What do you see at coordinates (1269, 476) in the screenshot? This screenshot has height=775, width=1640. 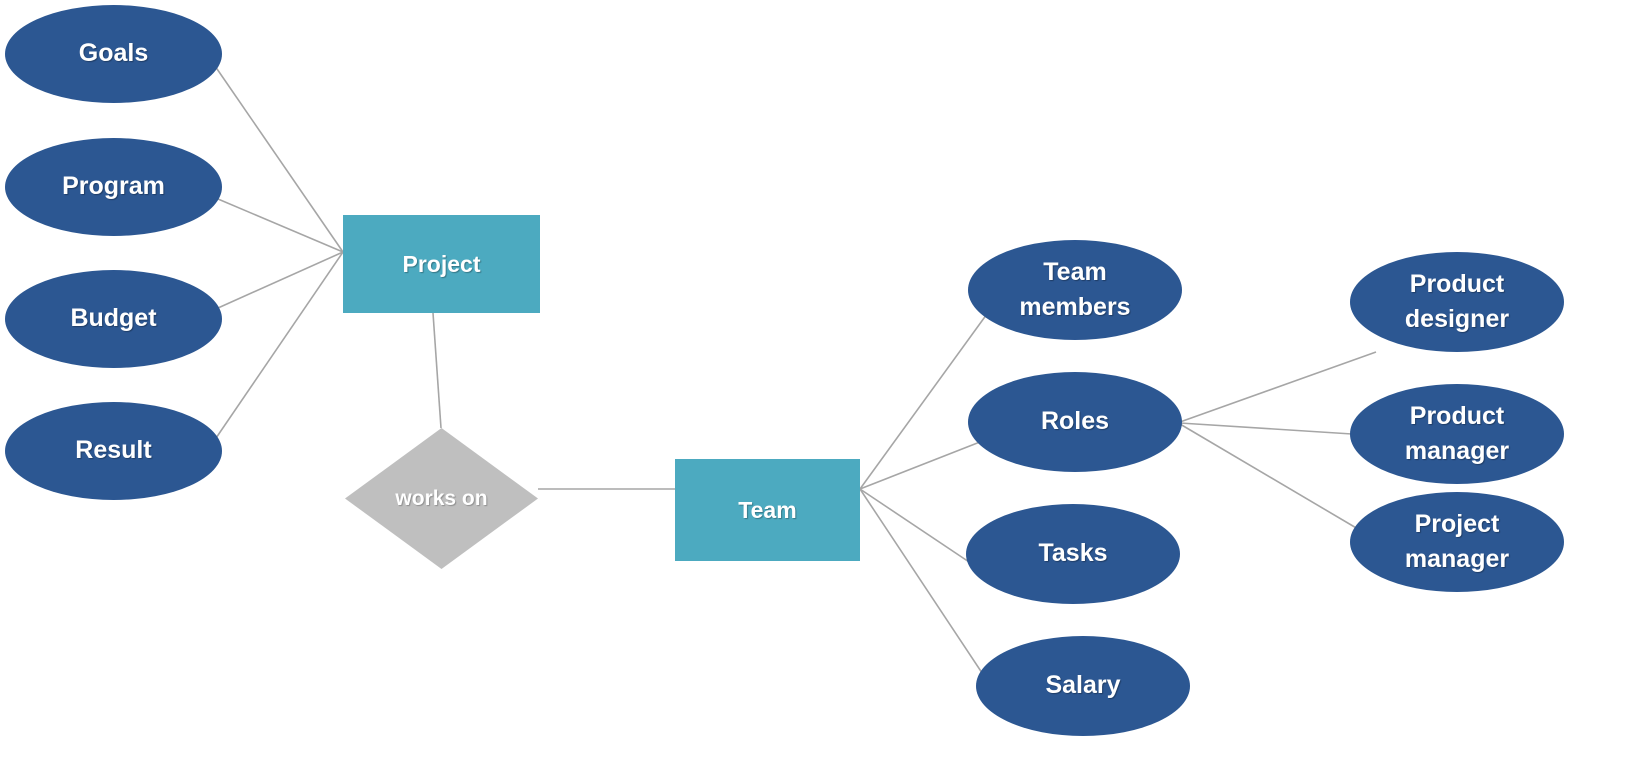 I see `edge-roles-projectmanager` at bounding box center [1269, 476].